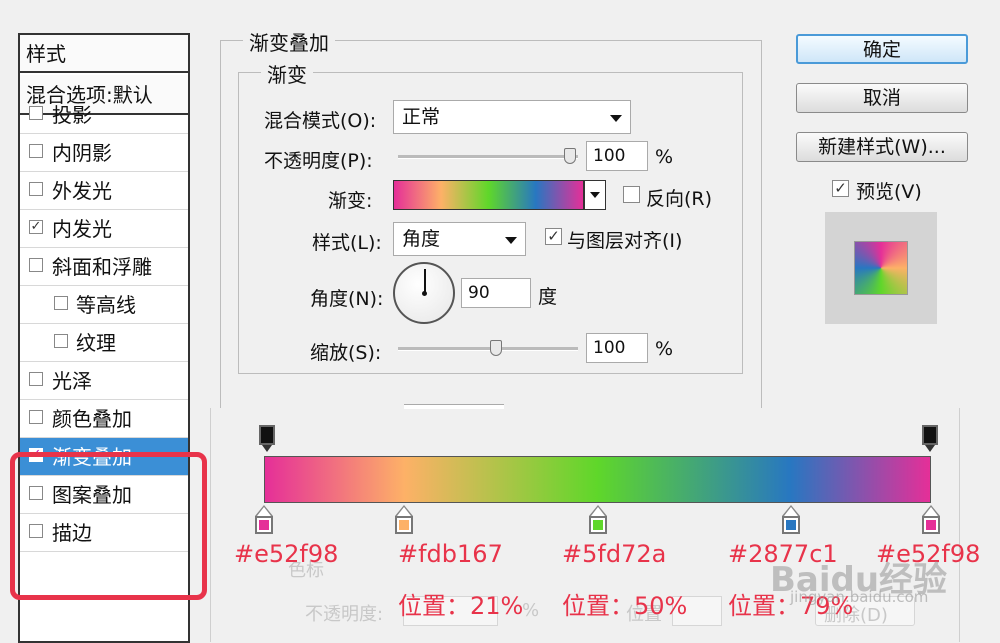 This screenshot has width=1000, height=643. Describe the element at coordinates (882, 98) in the screenshot. I see `cancel-button: 取消` at that location.